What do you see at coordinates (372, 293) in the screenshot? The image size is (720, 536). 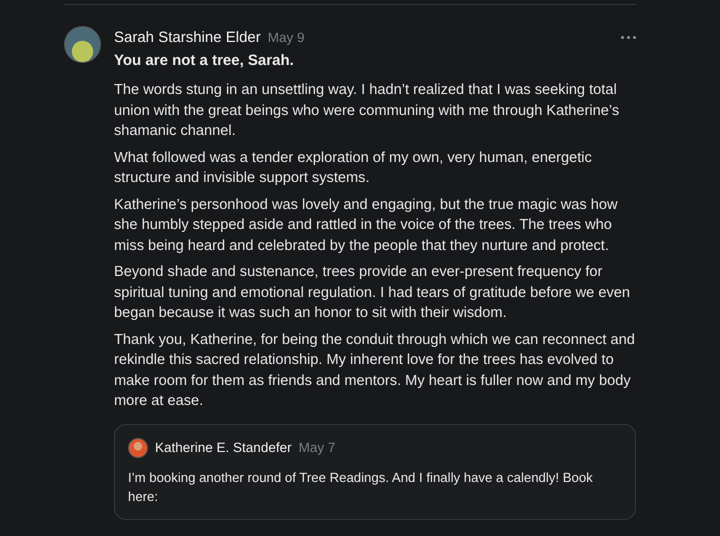 I see `comment-paragraph: Beyond shade and sustenance, trees provide an ever-present frequency for spiritual tuning and emotional regulation. I had tears of gratitude before we even began because it was such an honor to sit with their wisdom.` at bounding box center [372, 293].